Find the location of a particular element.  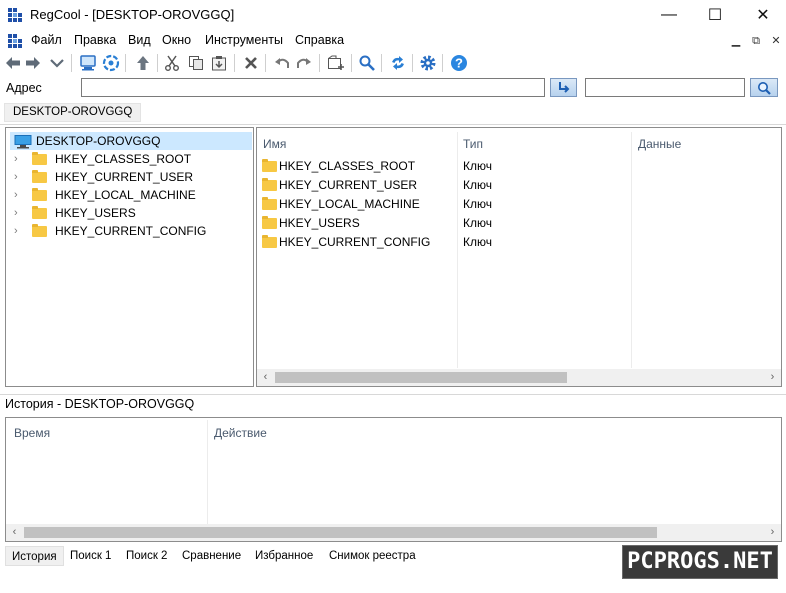

tree-node: › HKEY_CURRENT_CONFIG is located at coordinates (130, 231).